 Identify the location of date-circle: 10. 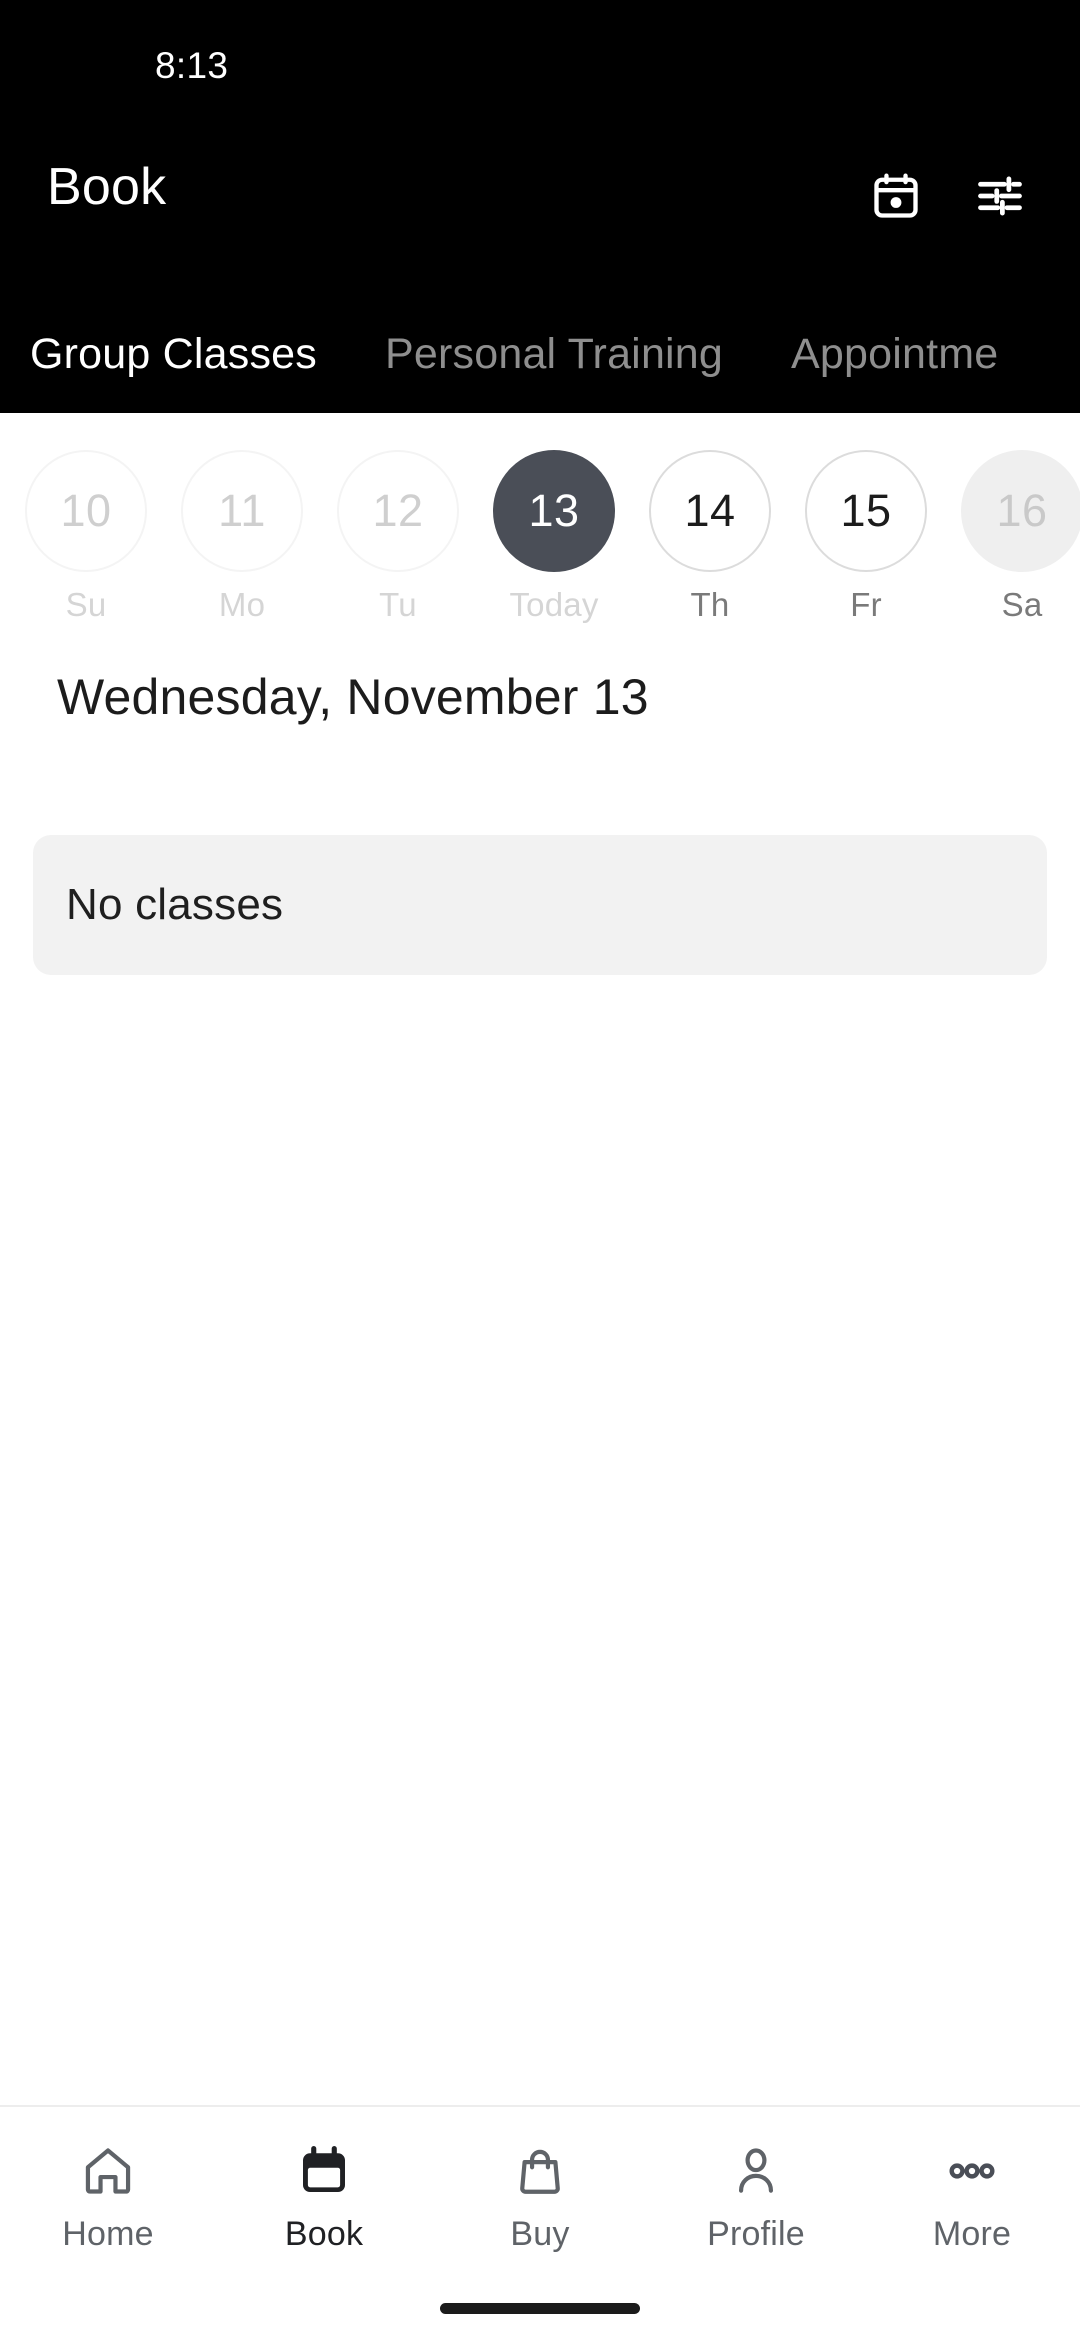
(86, 511).